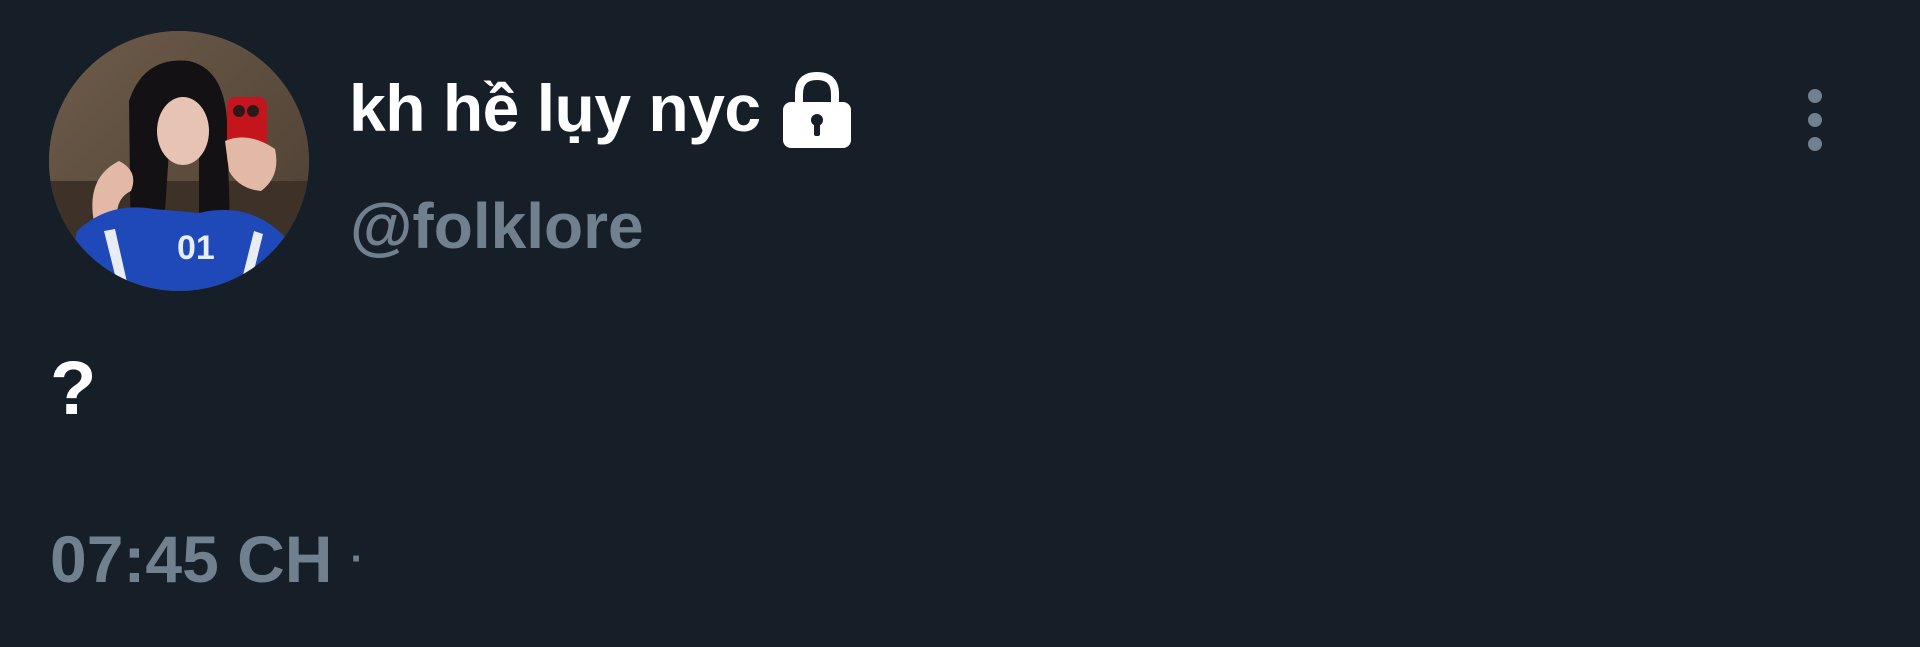 This screenshot has width=1920, height=647. What do you see at coordinates (497, 226) in the screenshot?
I see `user-handle: @folklore` at bounding box center [497, 226].